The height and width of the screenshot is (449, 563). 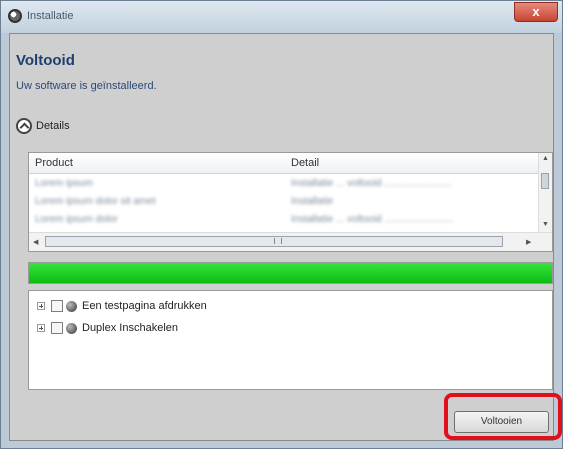 What do you see at coordinates (76, 219) in the screenshot?
I see `product-cell: Lorem ipsum dolor` at bounding box center [76, 219].